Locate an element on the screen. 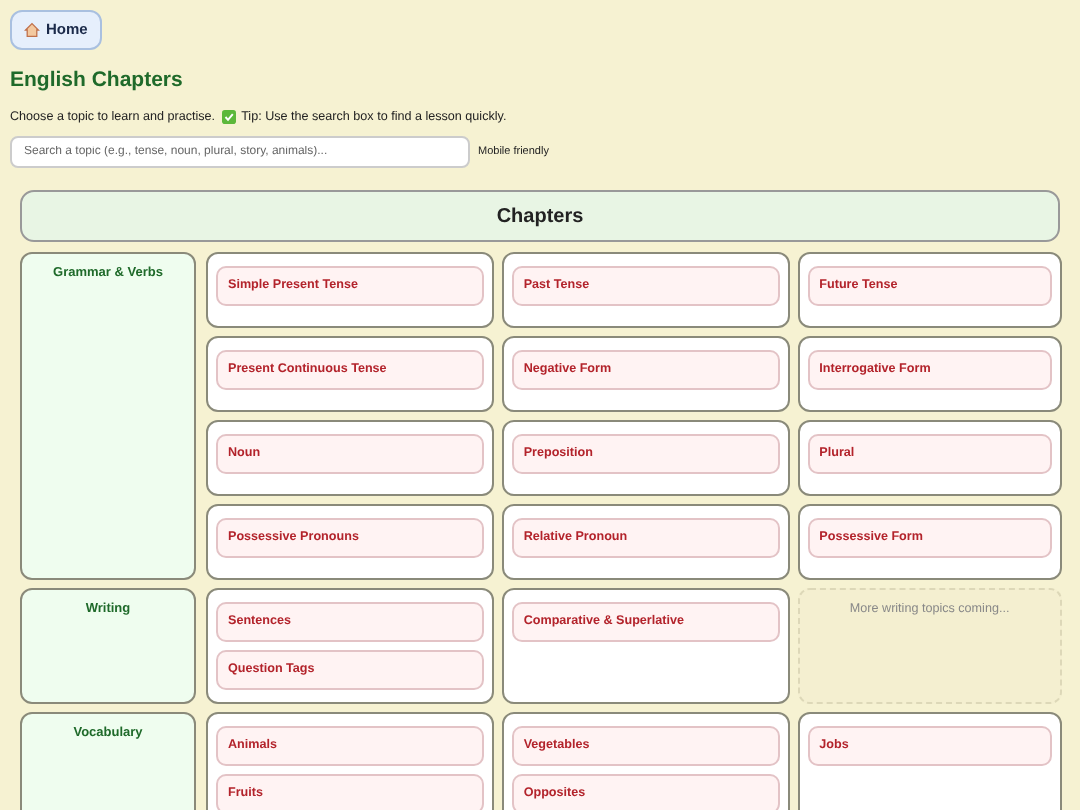  chapters-header: Chapters is located at coordinates (540, 216).